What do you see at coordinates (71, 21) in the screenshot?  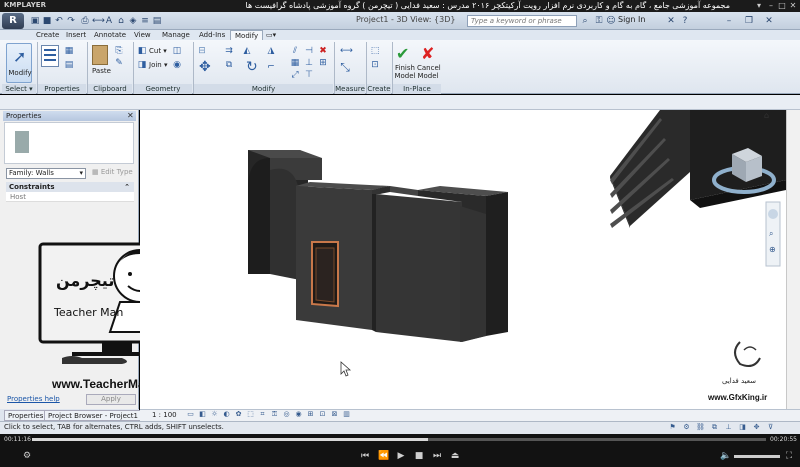 I see `redo-icon: ↷` at bounding box center [71, 21].